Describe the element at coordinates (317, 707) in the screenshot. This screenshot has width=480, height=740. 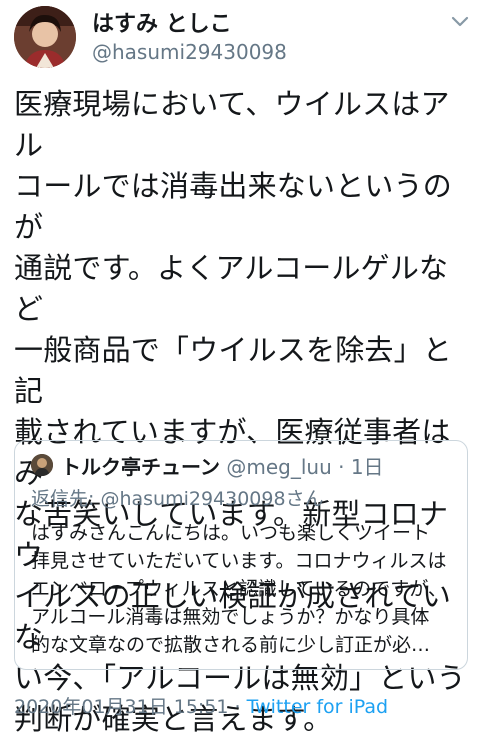
I see `tweet-source-link: Twitter for iPad` at that location.